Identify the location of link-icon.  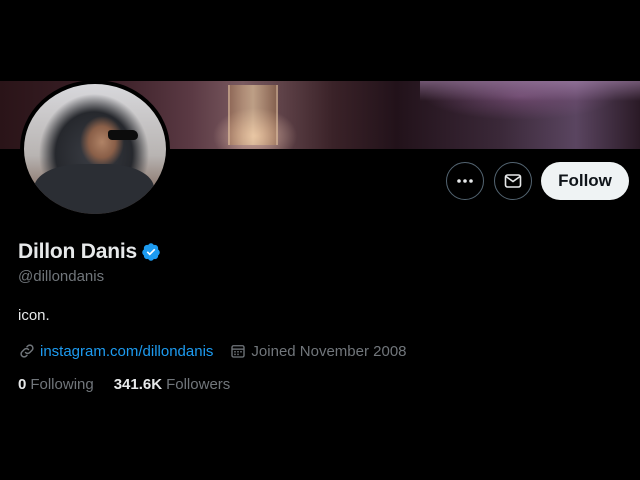
(27, 351).